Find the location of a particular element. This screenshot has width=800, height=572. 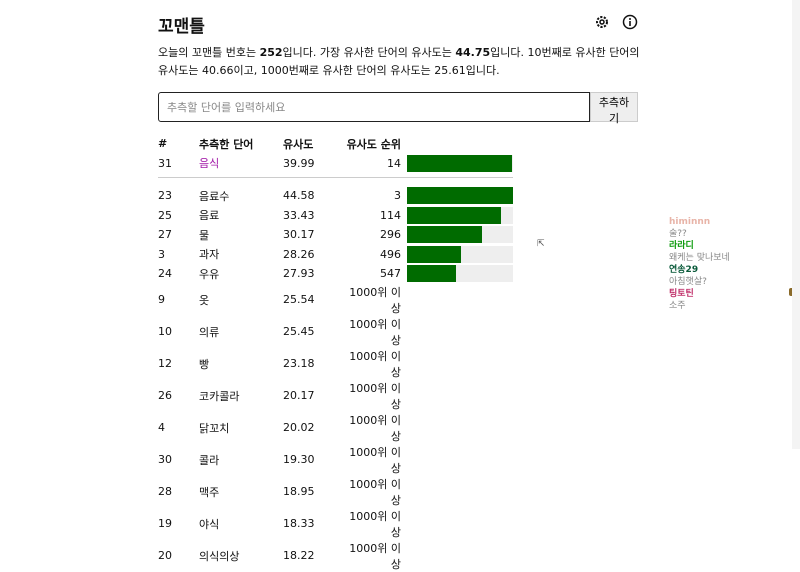

similarity: 27.93 is located at coordinates (299, 274).